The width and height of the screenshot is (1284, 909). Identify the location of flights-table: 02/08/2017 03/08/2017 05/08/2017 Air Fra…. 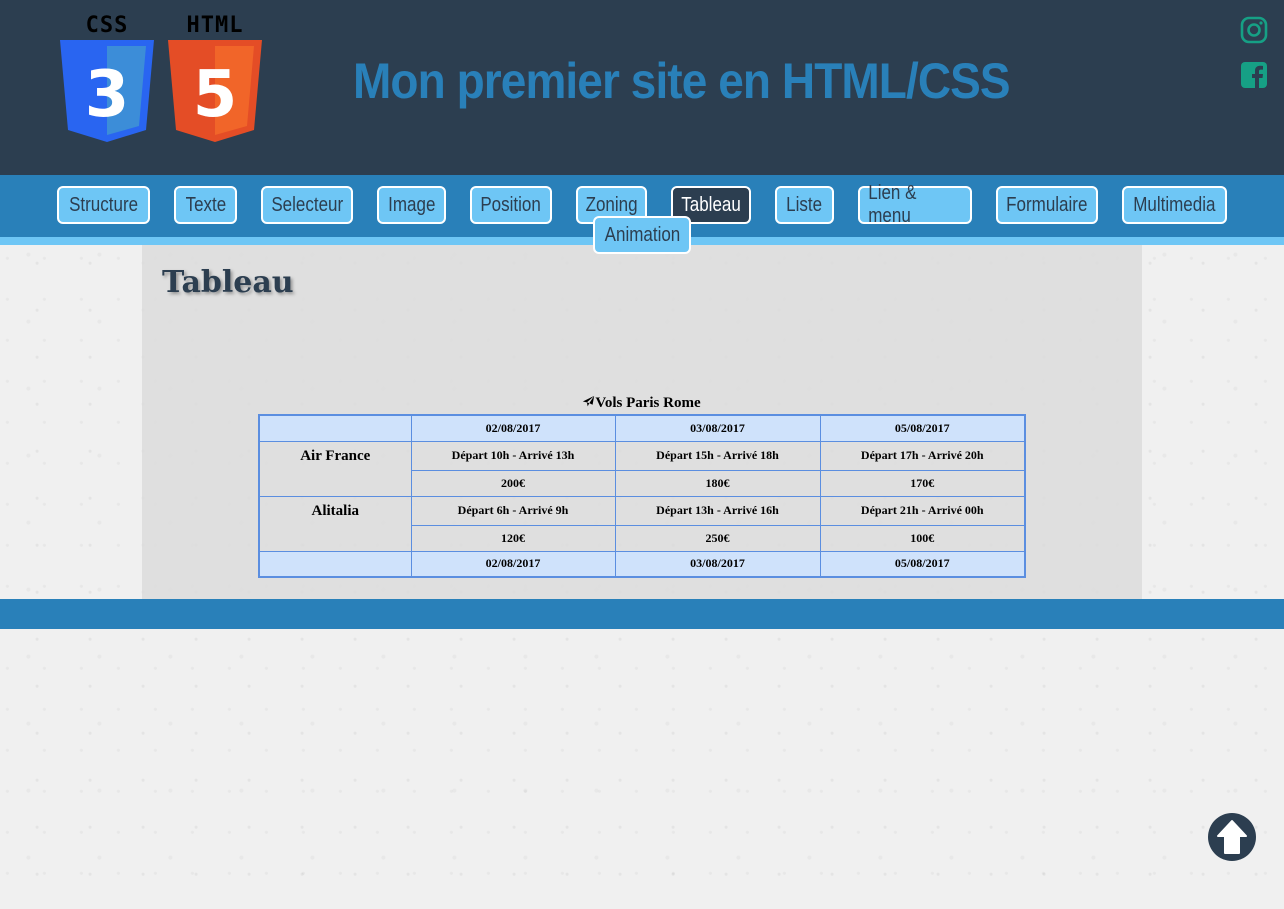
(642, 496).